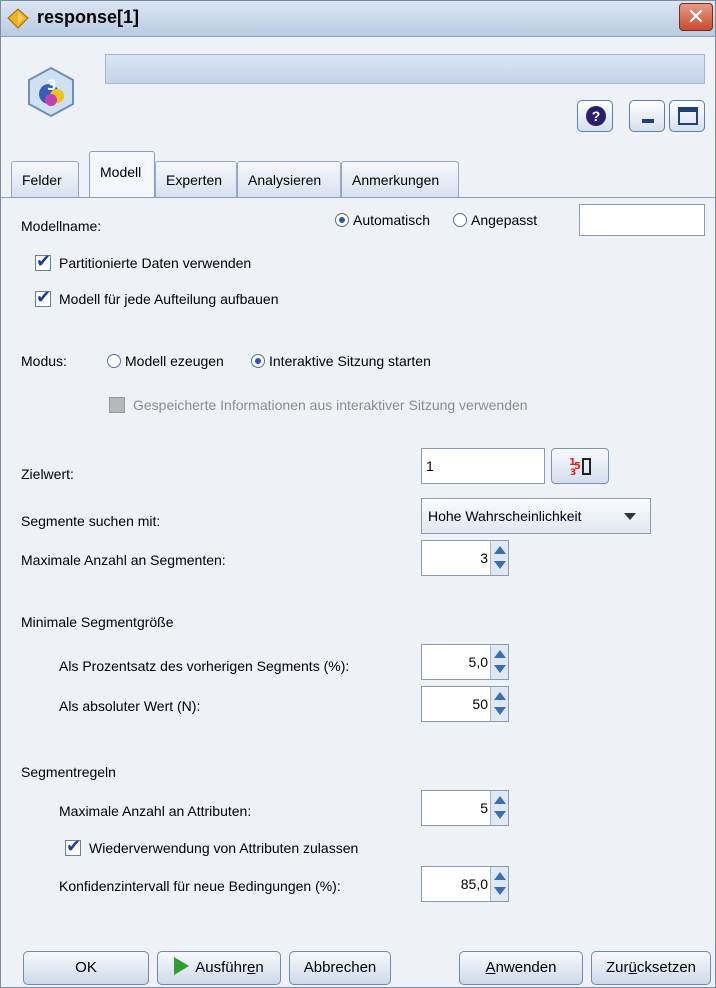 The image size is (716, 988). I want to click on run-button-label-part: Ausführ, so click(221, 967).